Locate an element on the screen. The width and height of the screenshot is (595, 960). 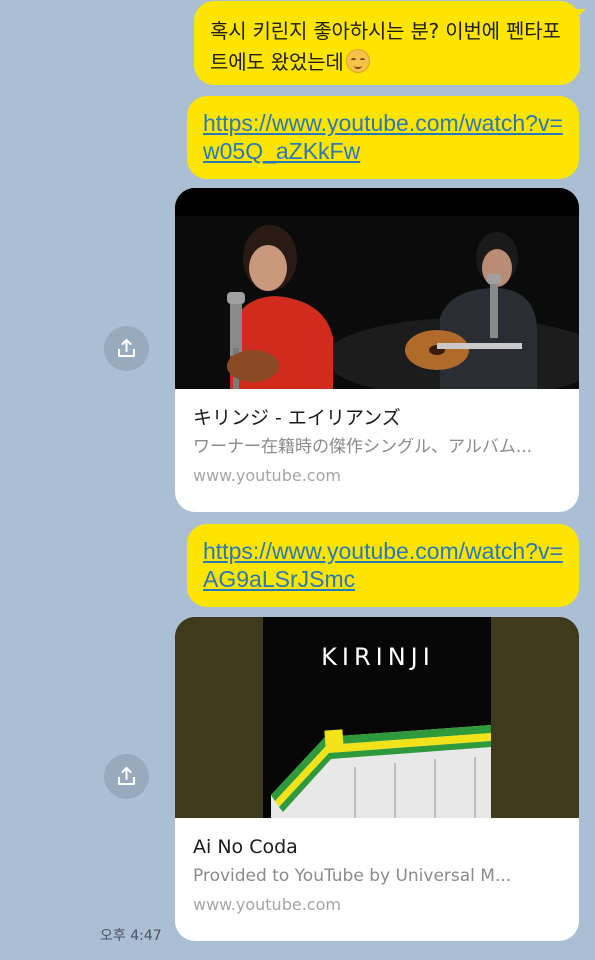
video-thumbnail-image is located at coordinates (377, 288).